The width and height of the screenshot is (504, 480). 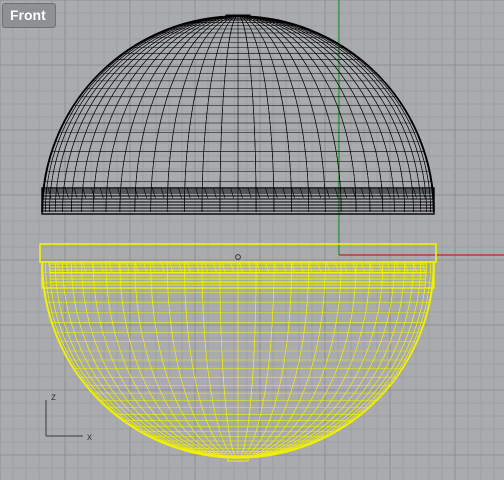 I want to click on pivot-point-marker, so click(x=238, y=257).